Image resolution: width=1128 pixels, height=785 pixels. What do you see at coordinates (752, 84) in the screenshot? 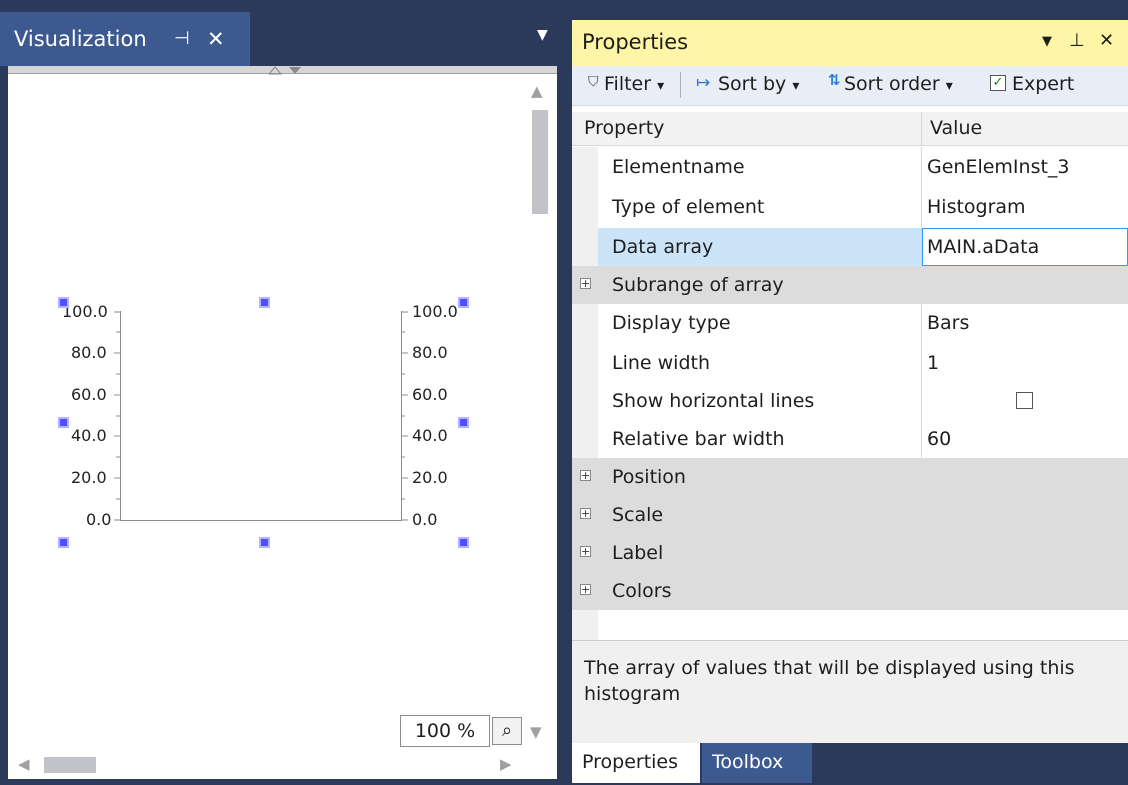
I see `sort-by-label: Sort by` at bounding box center [752, 84].